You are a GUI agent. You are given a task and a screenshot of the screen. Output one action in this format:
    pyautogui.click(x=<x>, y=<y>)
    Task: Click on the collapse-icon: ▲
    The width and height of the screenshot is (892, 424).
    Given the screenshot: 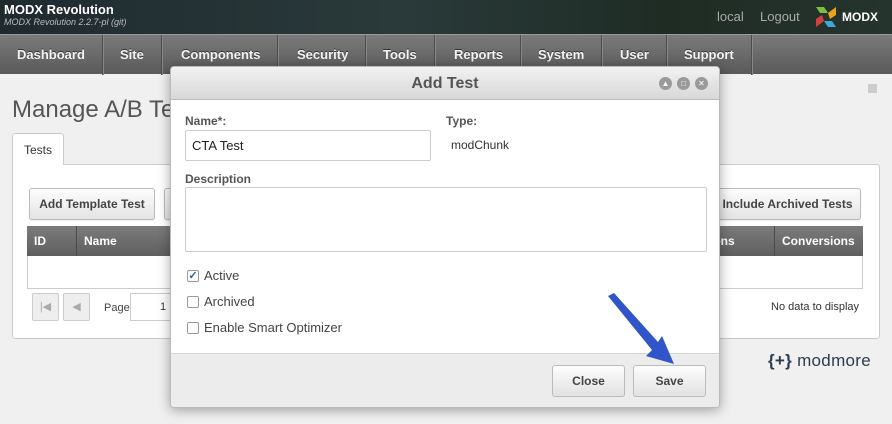 What is the action you would take?
    pyautogui.click(x=665, y=83)
    